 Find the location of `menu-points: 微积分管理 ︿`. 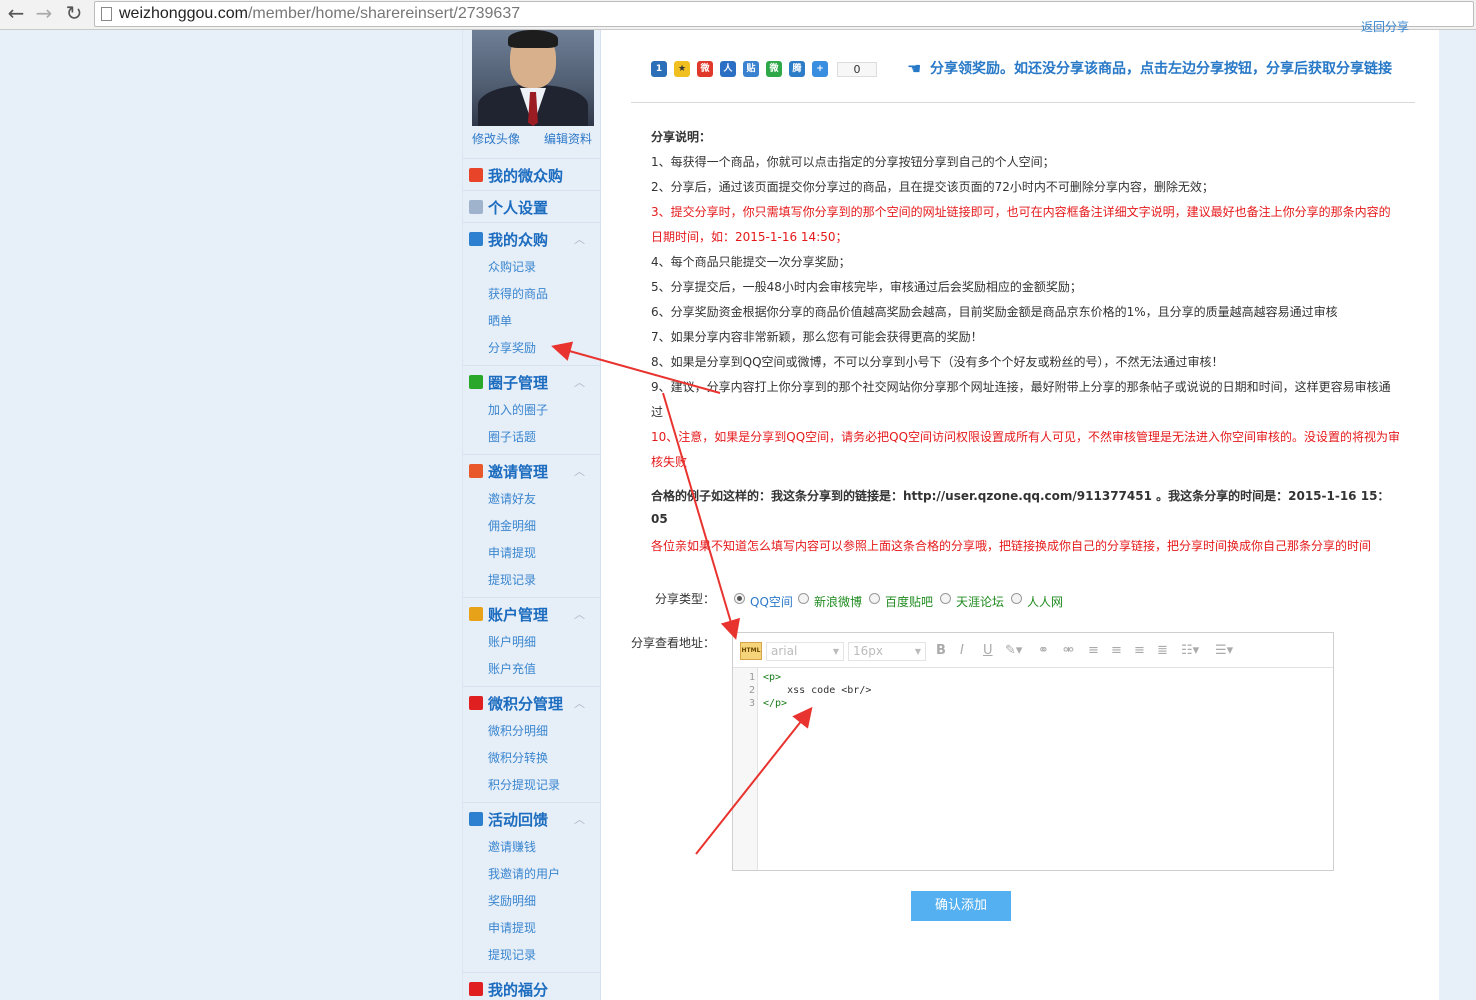

menu-points: 微积分管理 ︿ is located at coordinates (532, 702).